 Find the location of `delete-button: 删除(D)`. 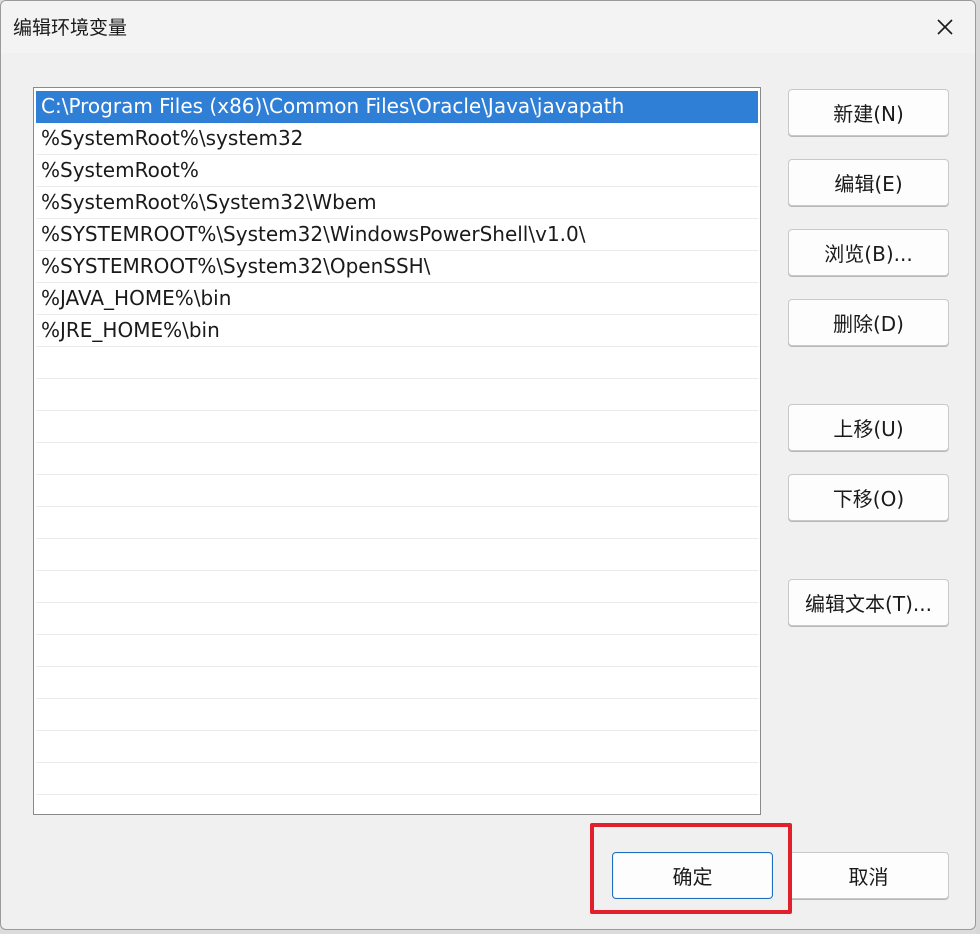

delete-button: 删除(D) is located at coordinates (868, 322).